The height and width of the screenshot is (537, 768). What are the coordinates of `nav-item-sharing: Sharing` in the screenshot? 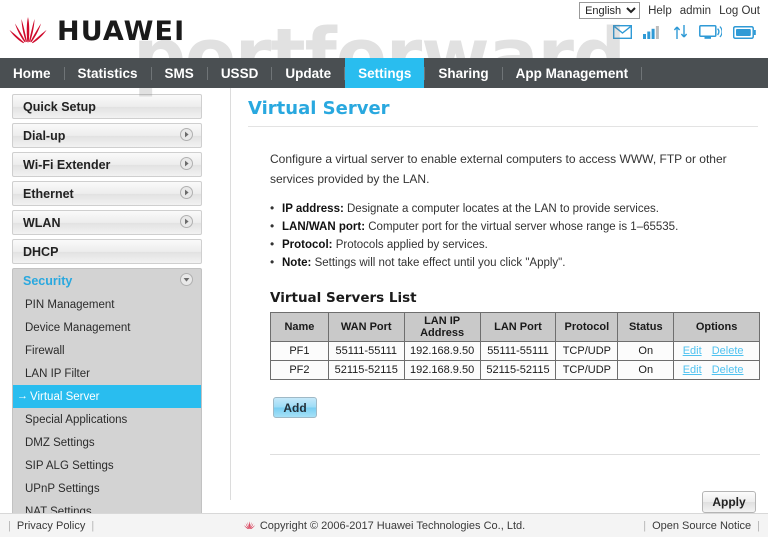 It's located at (463, 73).